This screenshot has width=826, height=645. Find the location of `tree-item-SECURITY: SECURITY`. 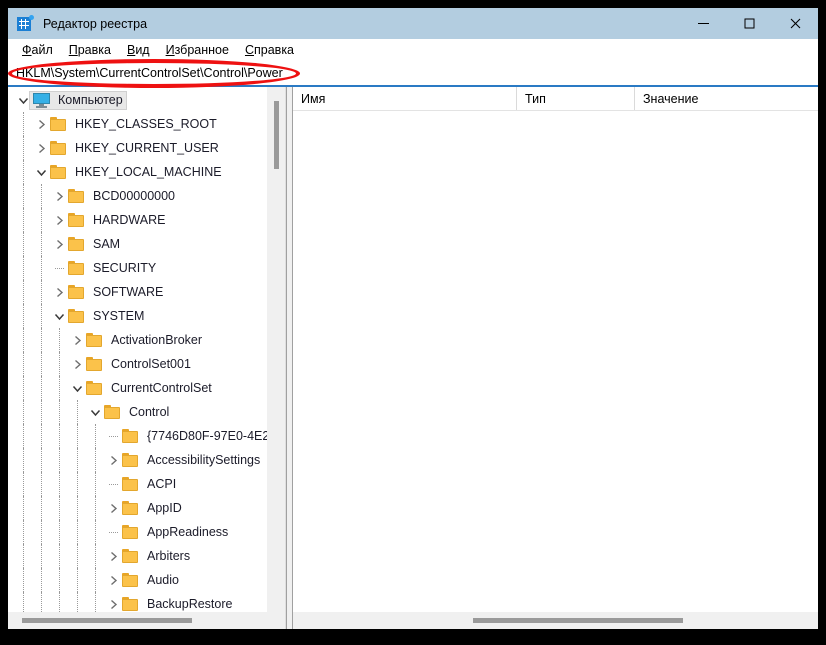

tree-item-SECURITY: SECURITY is located at coordinates (137, 268).